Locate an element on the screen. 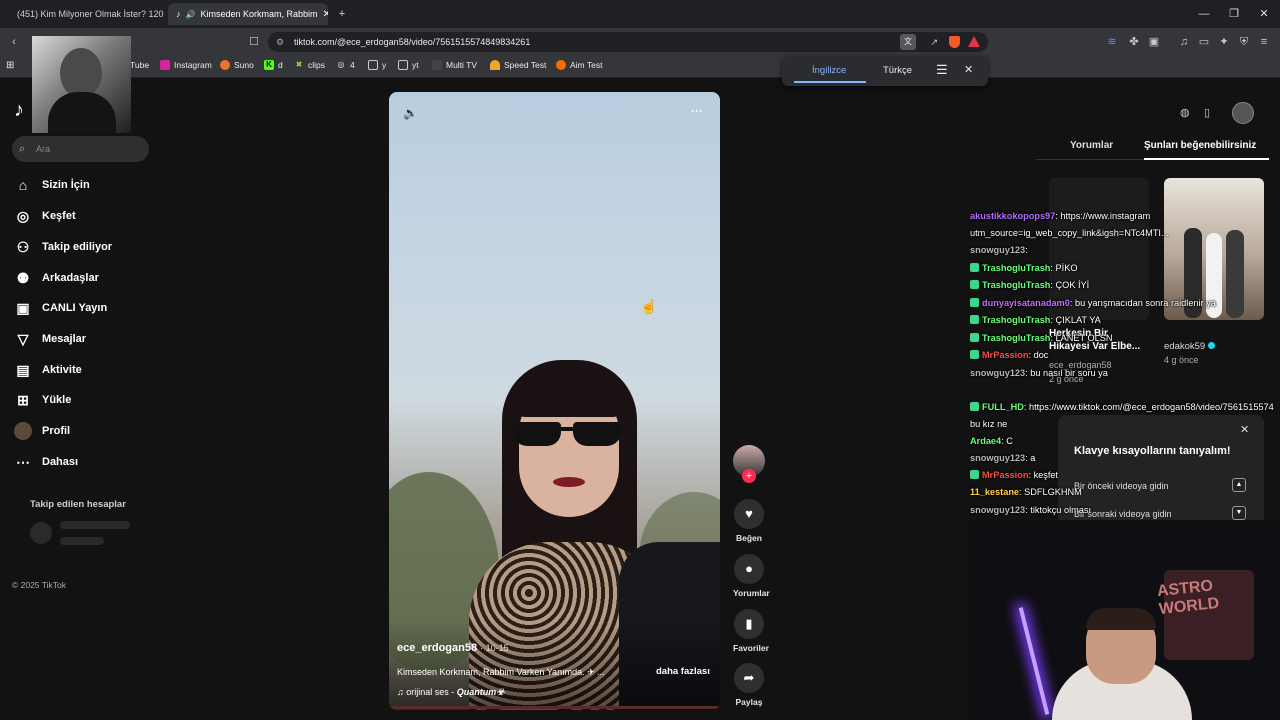 Image resolution: width=1280 pixels, height=720 pixels. chat-username: dunyayisatanadam0 is located at coordinates (1026, 303).